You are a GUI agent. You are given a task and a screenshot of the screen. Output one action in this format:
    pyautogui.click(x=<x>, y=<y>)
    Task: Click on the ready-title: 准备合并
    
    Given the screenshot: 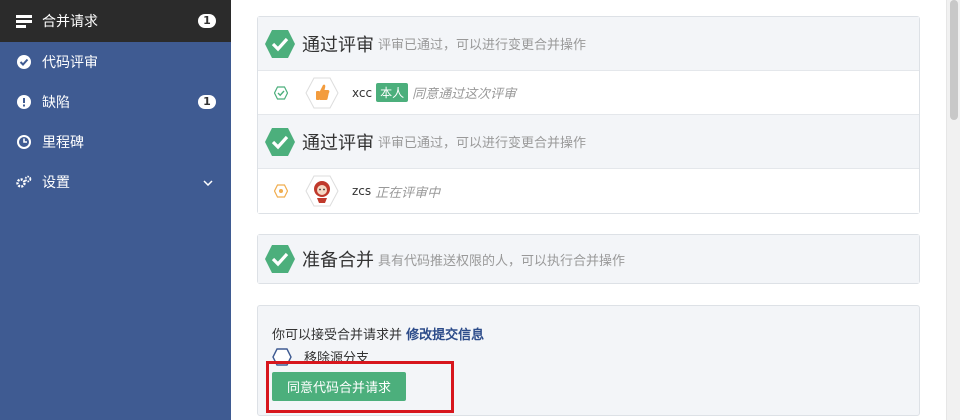 What is the action you would take?
    pyautogui.click(x=338, y=260)
    